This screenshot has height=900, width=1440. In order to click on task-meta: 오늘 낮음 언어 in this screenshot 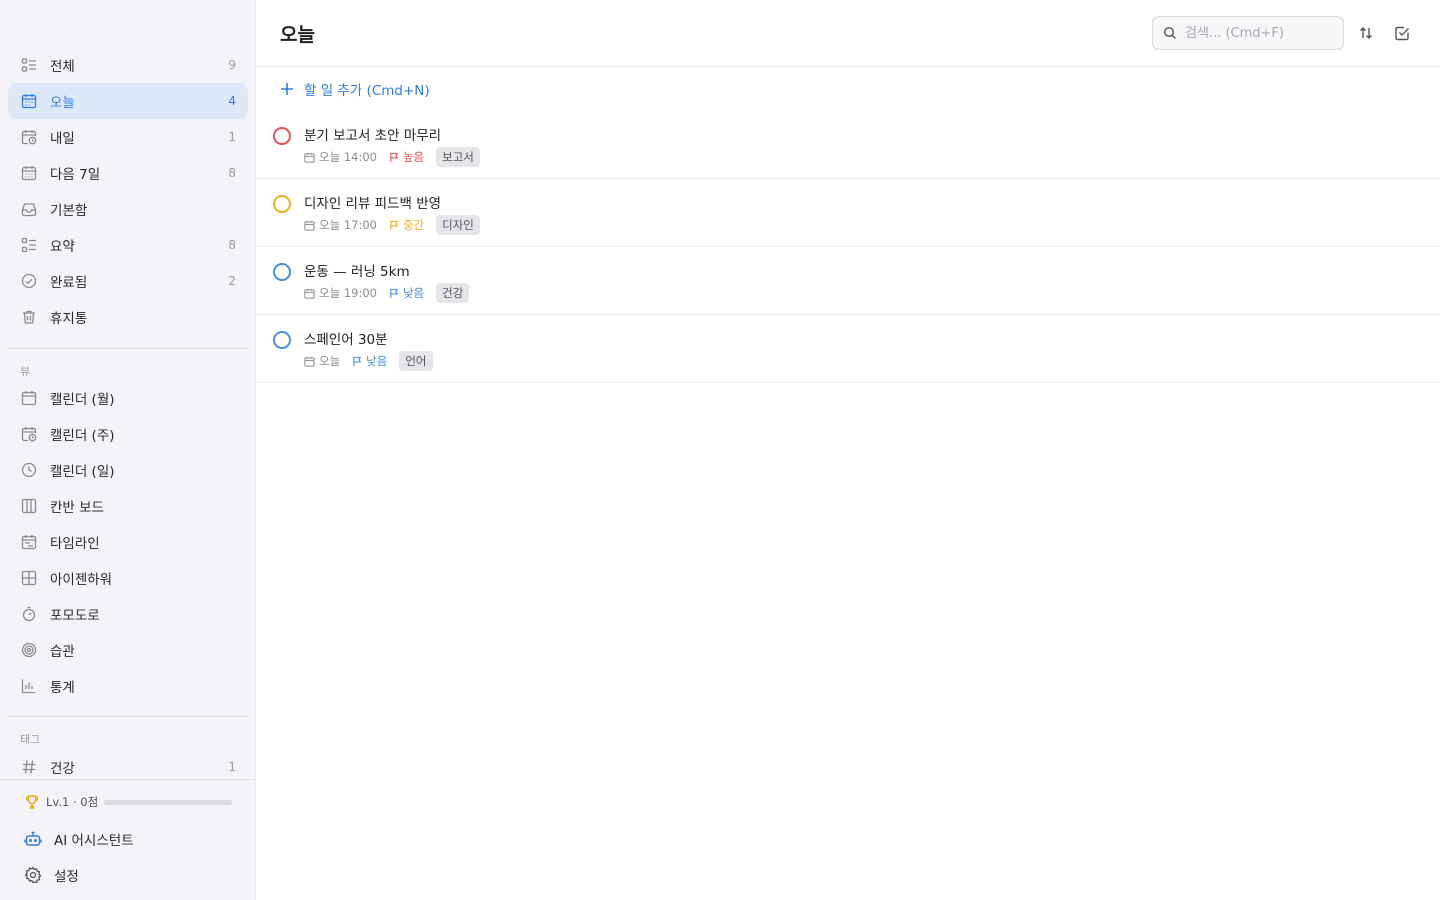, I will do `click(368, 361)`.